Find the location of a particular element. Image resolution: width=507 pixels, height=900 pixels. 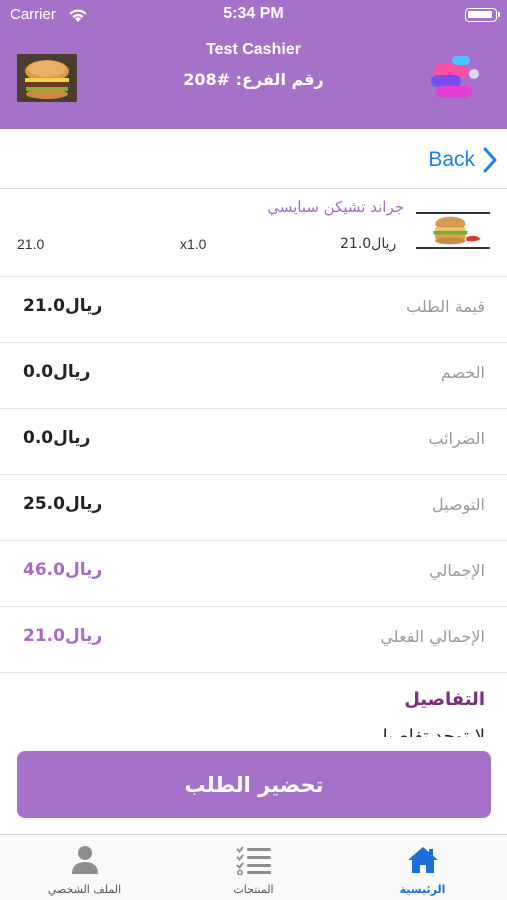

checklist-icon is located at coordinates (253, 860).